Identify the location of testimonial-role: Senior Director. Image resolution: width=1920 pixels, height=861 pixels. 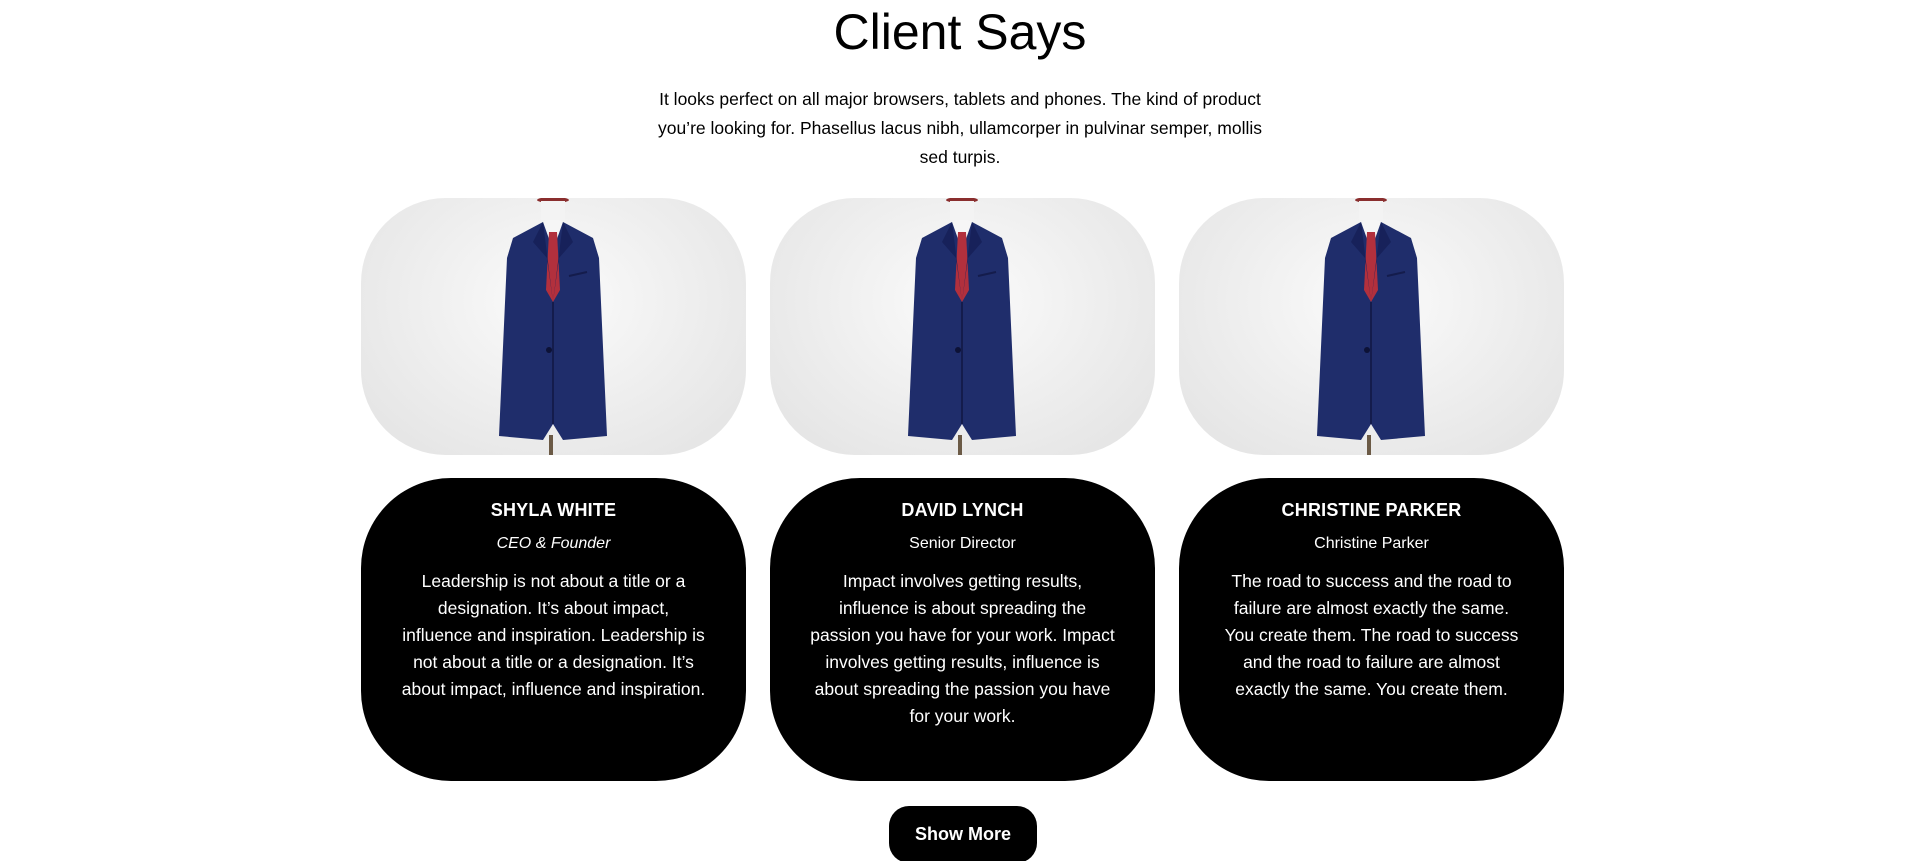
(962, 543).